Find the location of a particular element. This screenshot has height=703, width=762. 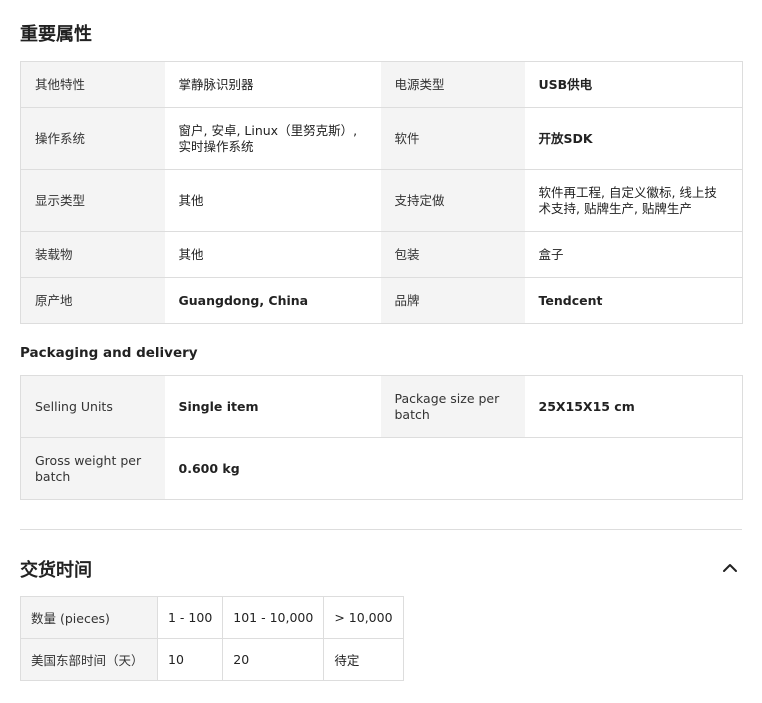

attribute-value: Tendcent is located at coordinates (633, 300).